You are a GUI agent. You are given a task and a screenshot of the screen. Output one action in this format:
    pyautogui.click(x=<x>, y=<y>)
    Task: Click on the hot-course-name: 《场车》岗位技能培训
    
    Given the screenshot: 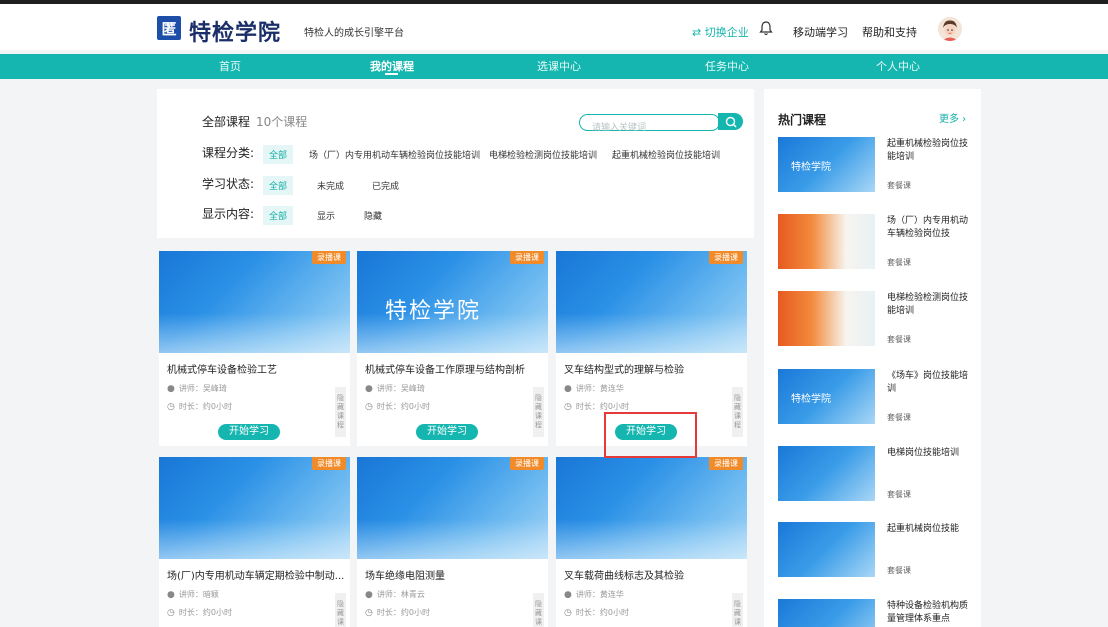 What is the action you would take?
    pyautogui.click(x=930, y=383)
    